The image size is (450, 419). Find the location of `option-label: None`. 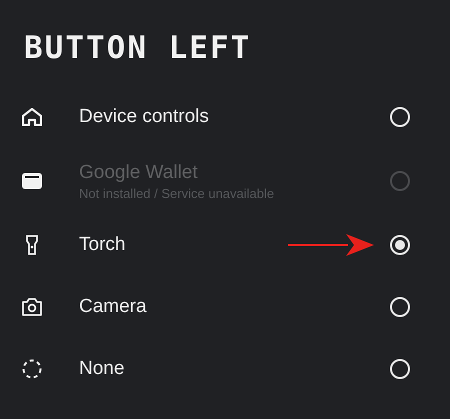

option-label: None is located at coordinates (101, 369).